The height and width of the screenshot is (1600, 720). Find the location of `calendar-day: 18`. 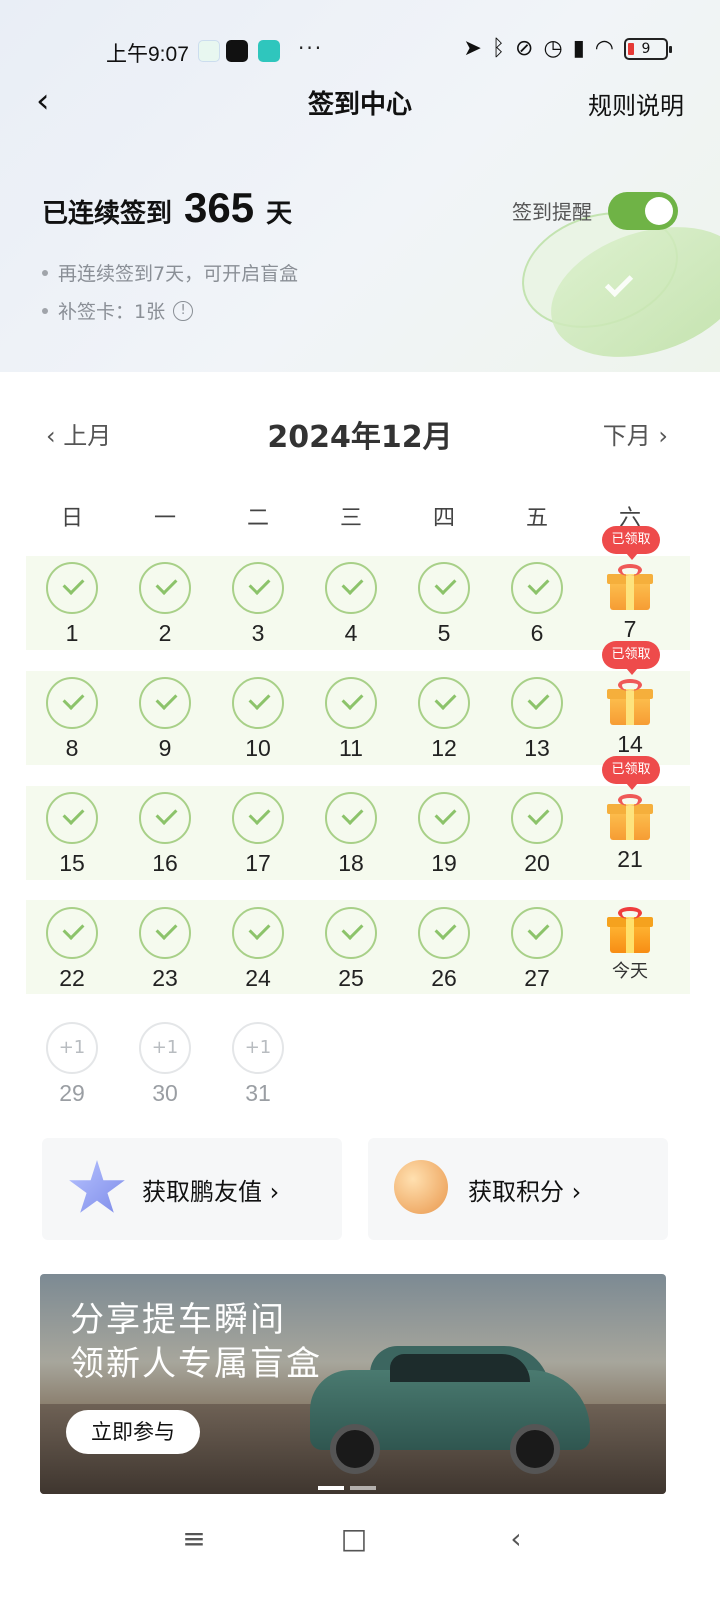

calendar-day: 18 is located at coordinates (351, 834).